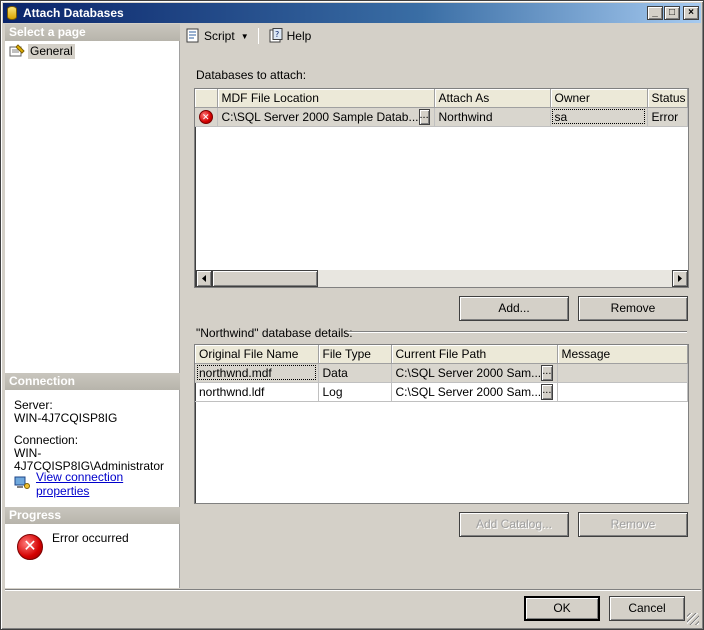 This screenshot has height=630, width=704. Describe the element at coordinates (355, 354) in the screenshot. I see `column-header: File Type` at that location.